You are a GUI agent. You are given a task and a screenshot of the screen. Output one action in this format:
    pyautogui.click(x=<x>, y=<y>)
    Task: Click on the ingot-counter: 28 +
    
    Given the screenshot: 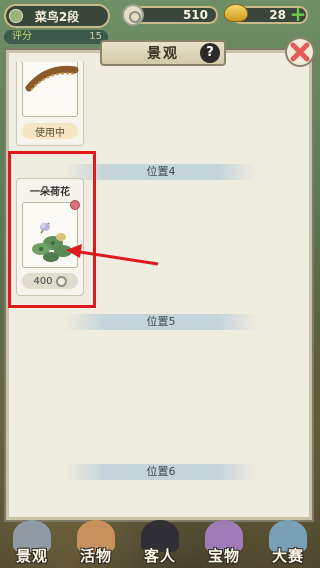 What is the action you would take?
    pyautogui.click(x=266, y=14)
    